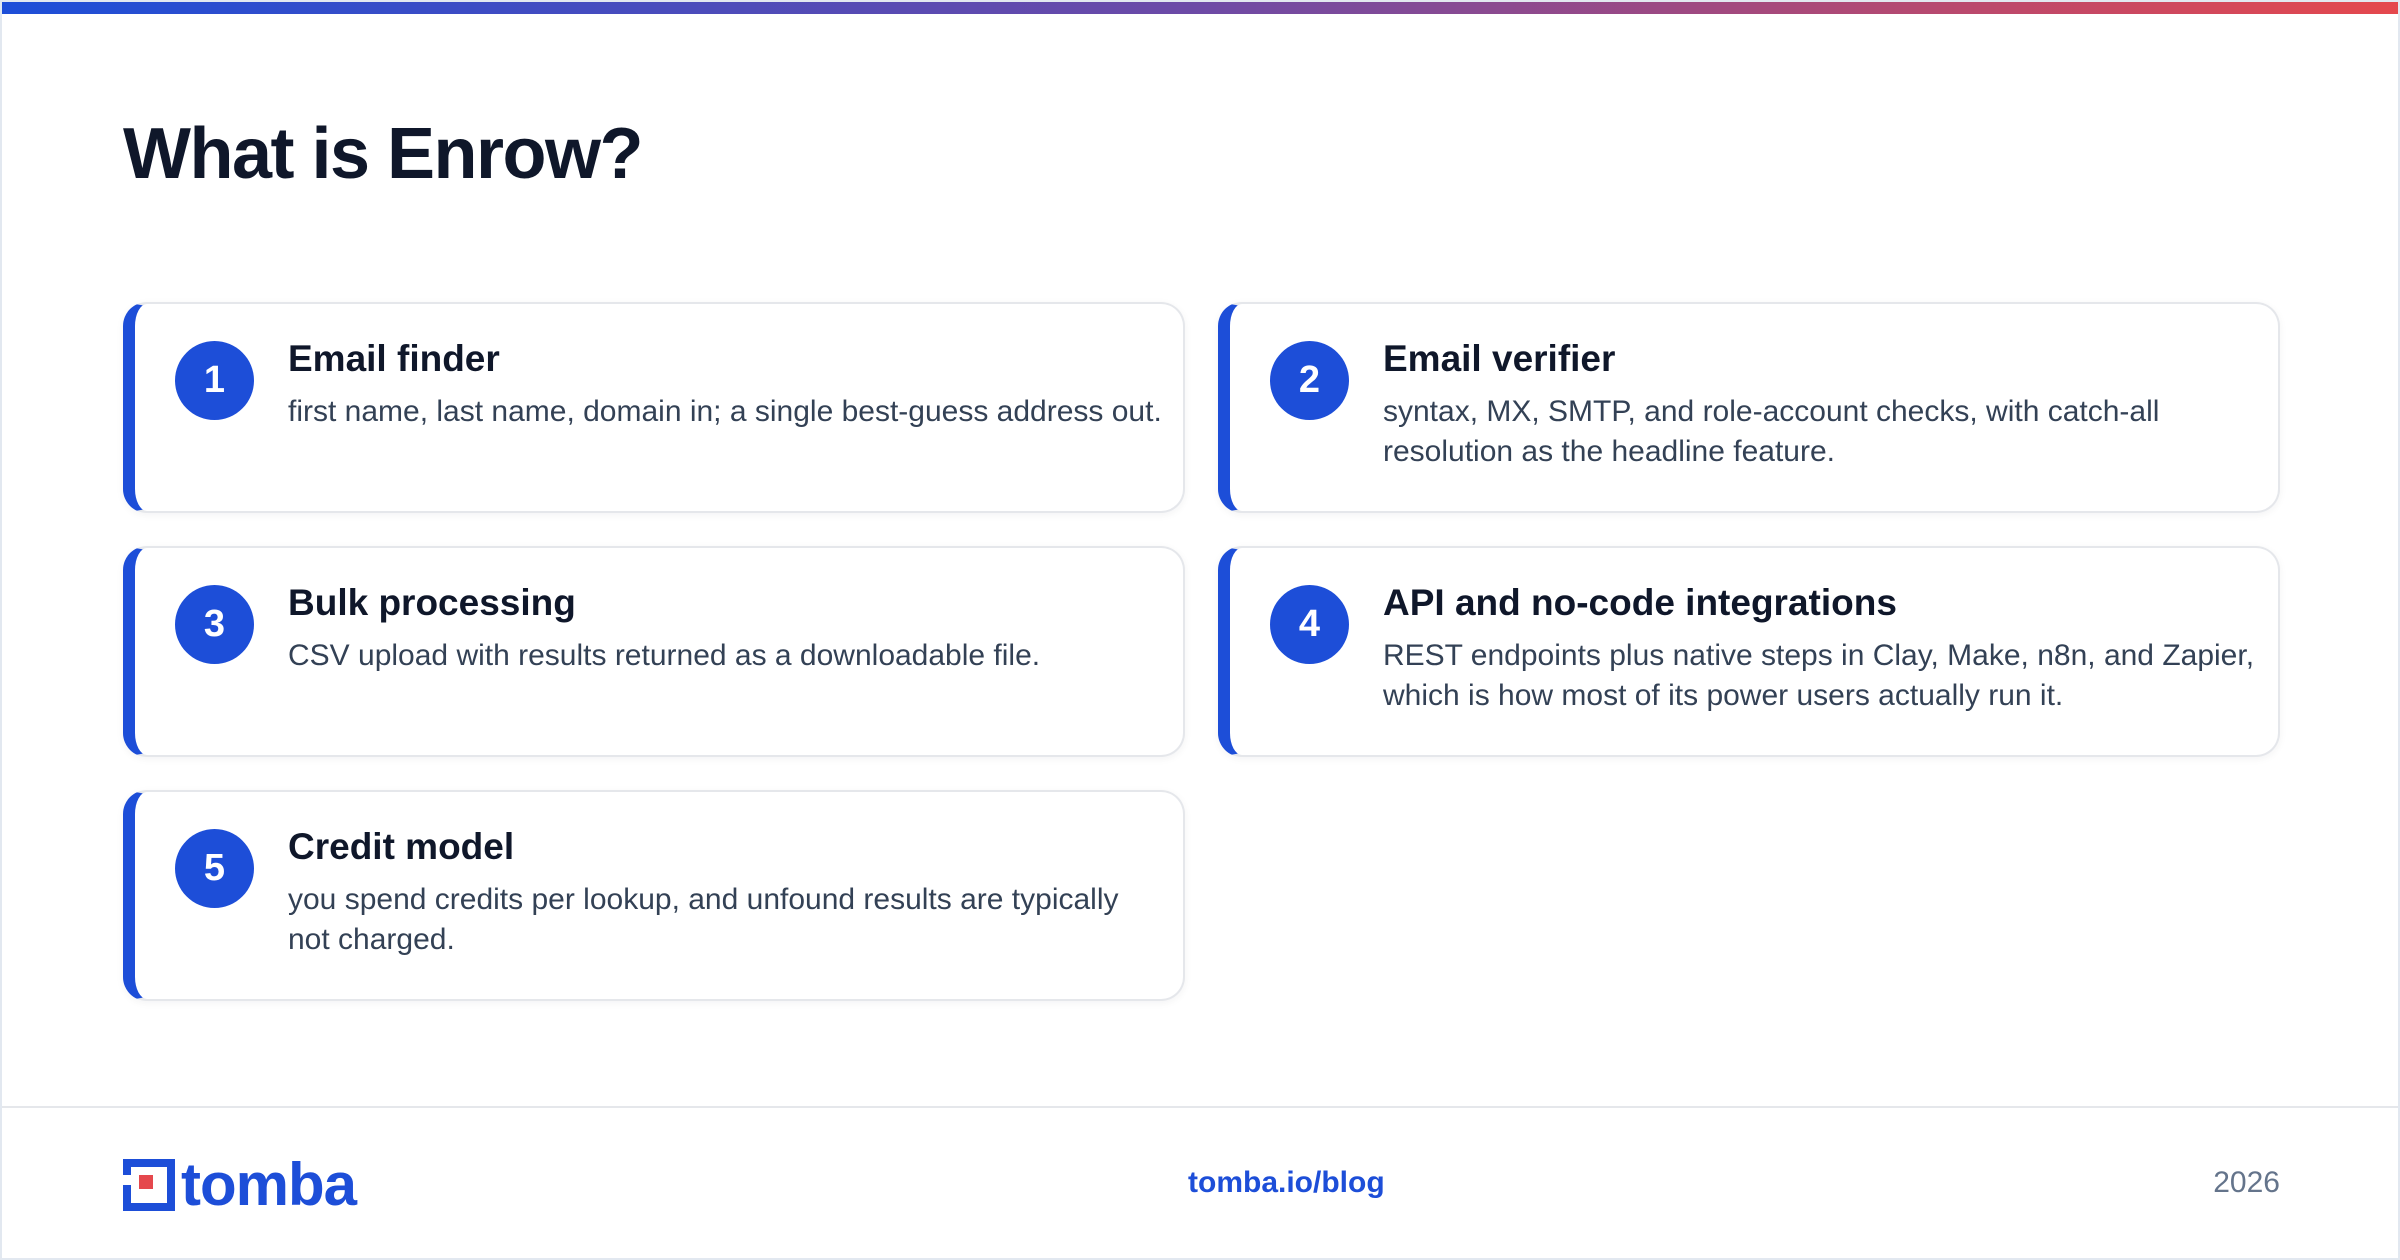  Describe the element at coordinates (383, 154) in the screenshot. I see `page-title: What is Enrow?` at that location.